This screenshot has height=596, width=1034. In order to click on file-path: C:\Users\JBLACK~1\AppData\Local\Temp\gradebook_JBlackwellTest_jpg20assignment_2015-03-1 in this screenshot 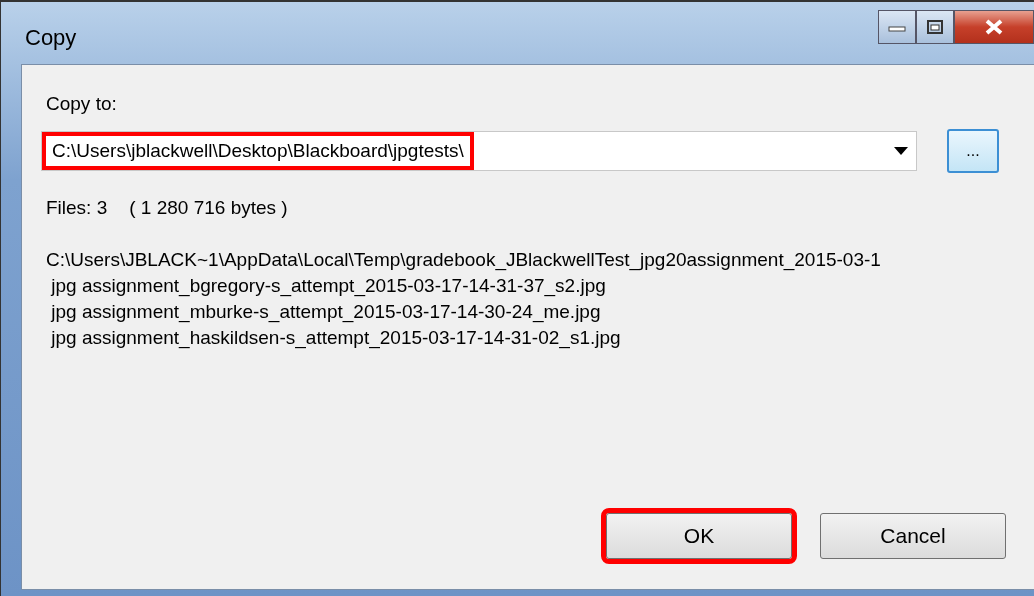, I will do `click(463, 260)`.